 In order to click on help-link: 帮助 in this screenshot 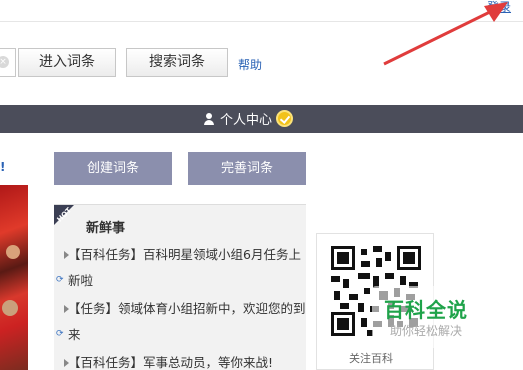, I will do `click(250, 64)`.